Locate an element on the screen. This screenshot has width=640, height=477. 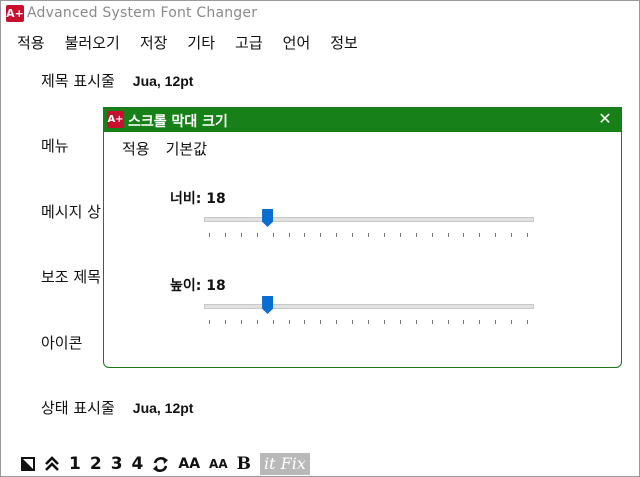
preset-4-button: 4 is located at coordinates (138, 464).